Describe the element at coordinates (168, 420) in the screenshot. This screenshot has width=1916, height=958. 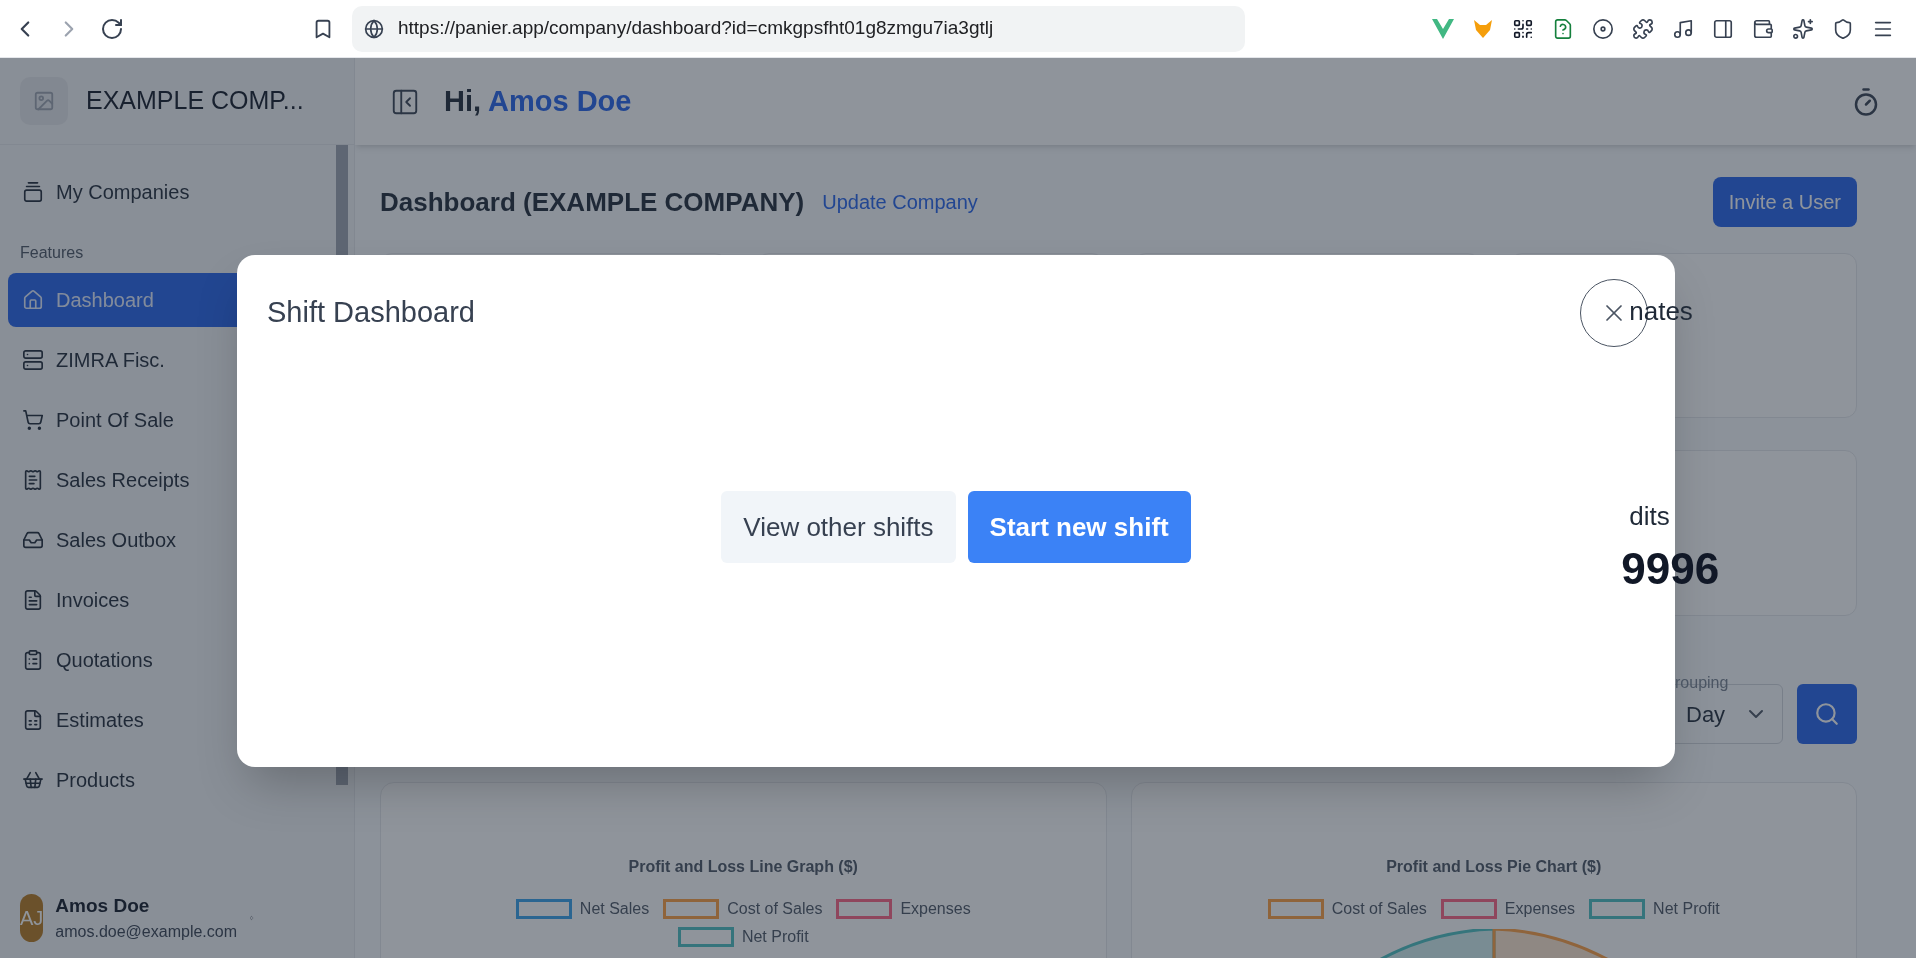
I see `sidebar-item: Point Of Sale` at that location.